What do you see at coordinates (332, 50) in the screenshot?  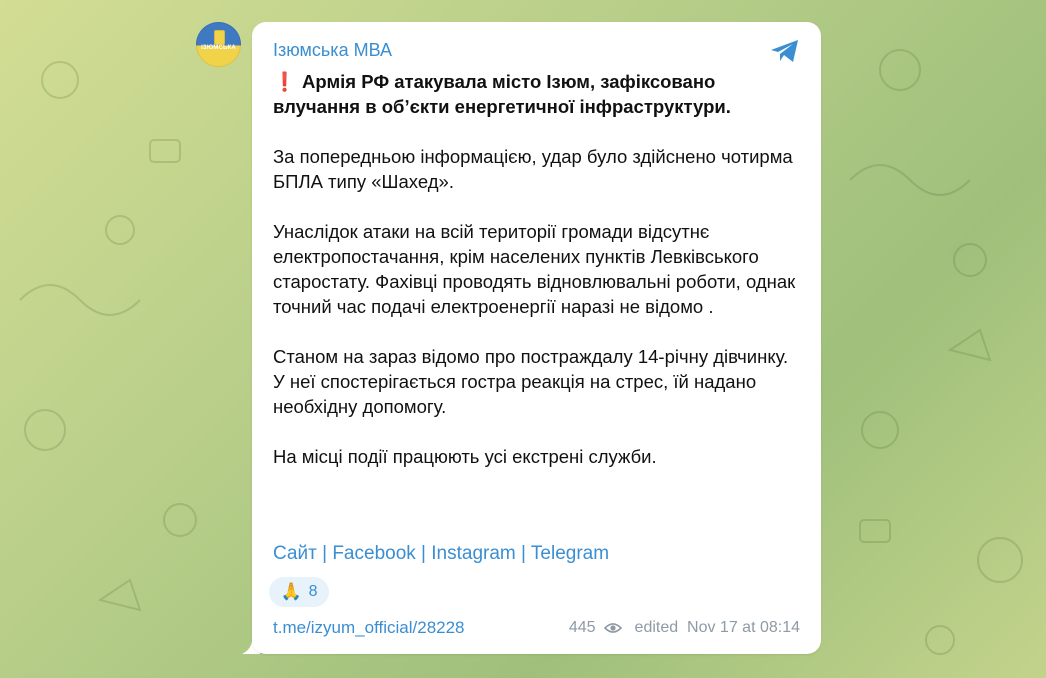 I see `channel-name: Ізюмська МВА` at bounding box center [332, 50].